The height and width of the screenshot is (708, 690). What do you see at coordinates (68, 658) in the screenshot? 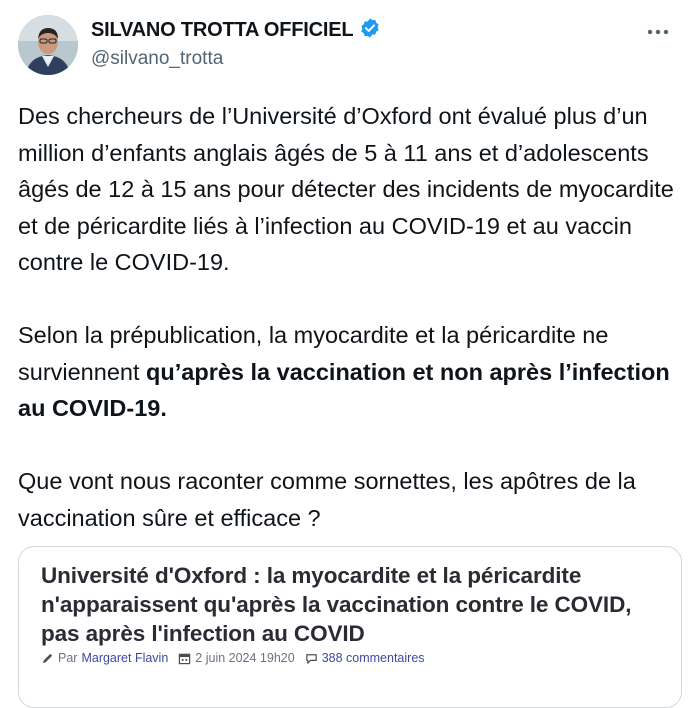
I see `article-by-label: Par` at bounding box center [68, 658].